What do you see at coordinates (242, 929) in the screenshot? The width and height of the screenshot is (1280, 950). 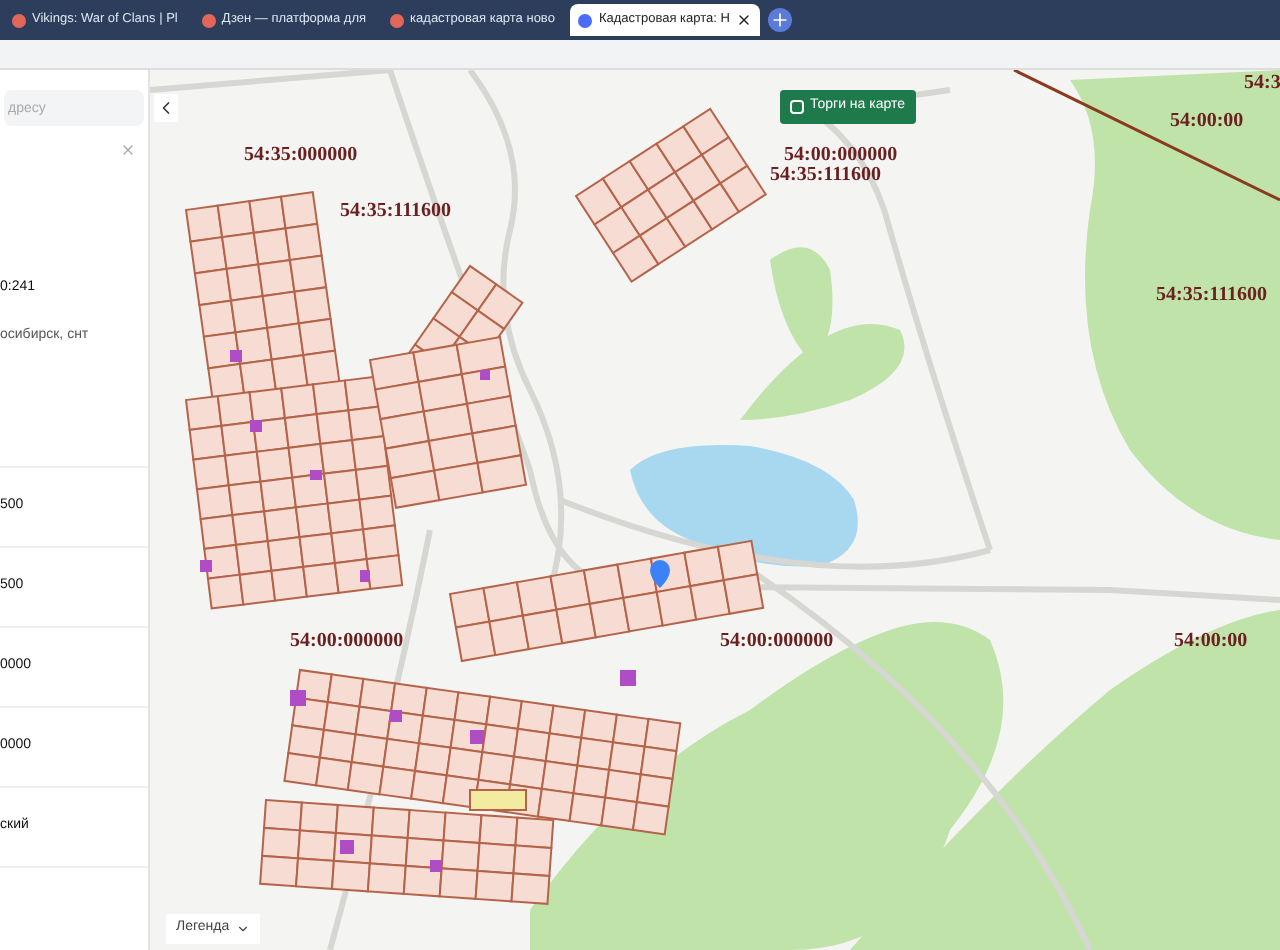 I see `chevron-down-icon` at bounding box center [242, 929].